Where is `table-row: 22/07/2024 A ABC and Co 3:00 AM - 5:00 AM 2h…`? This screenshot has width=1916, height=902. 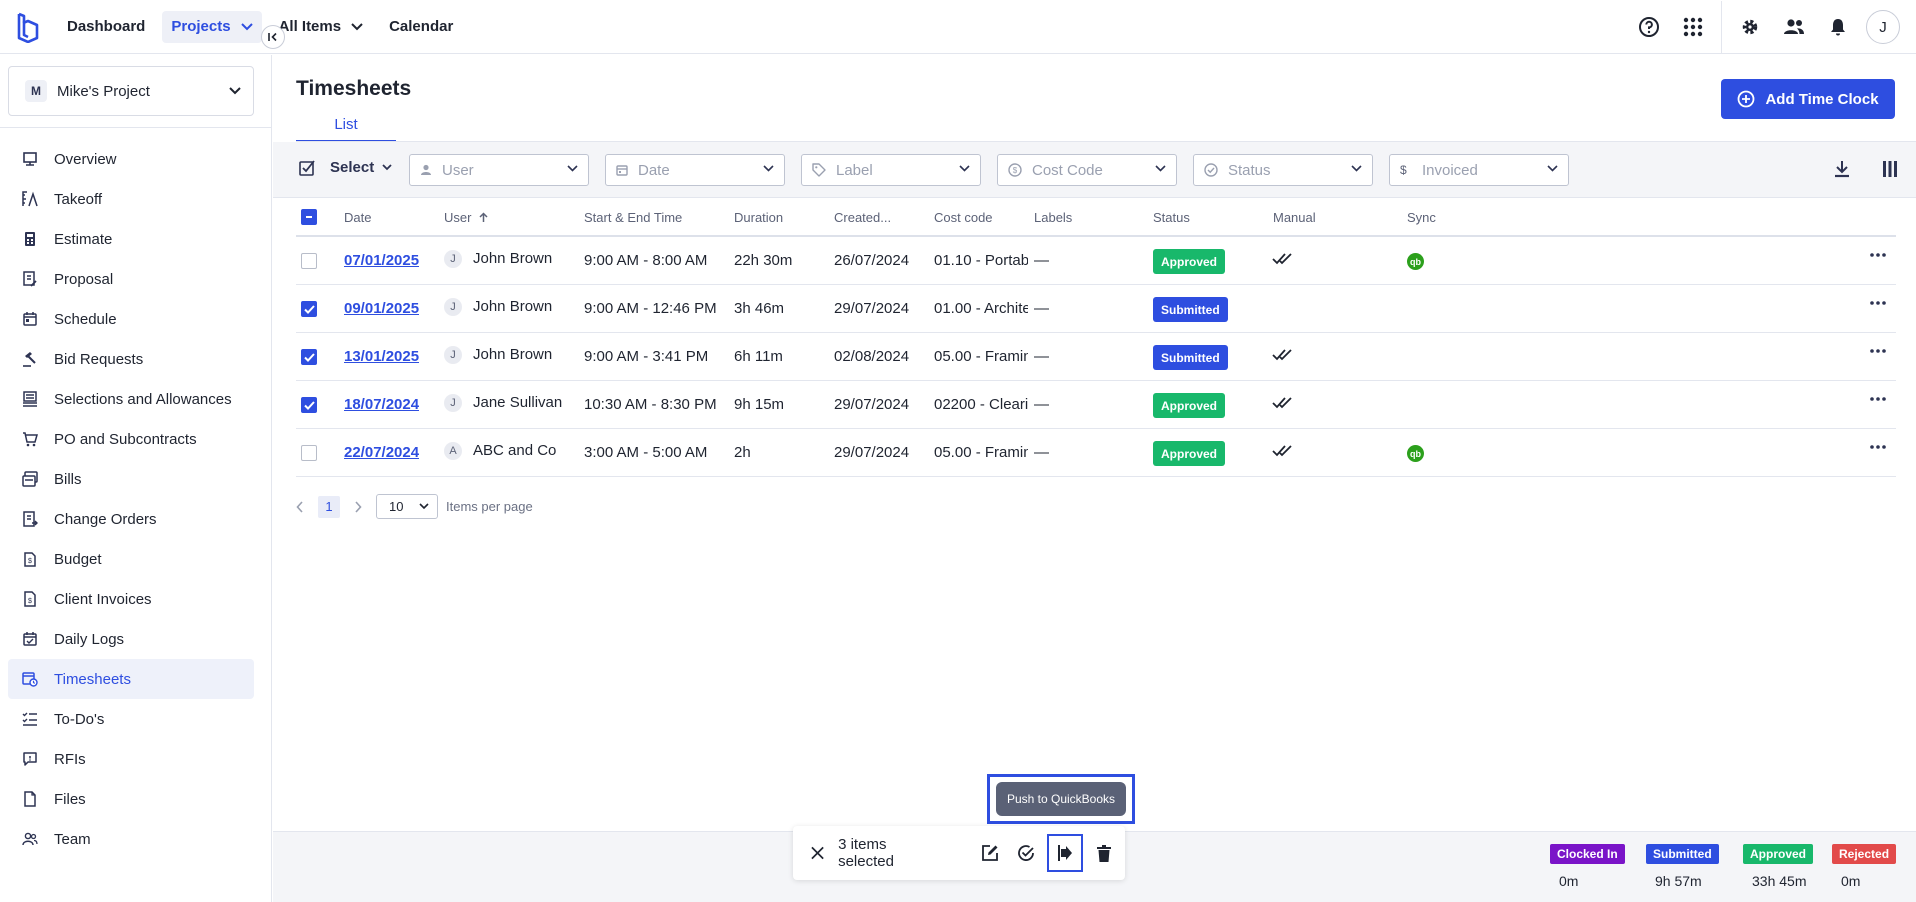 table-row: 22/07/2024 A ABC and Co 3:00 AM - 5:00 AM 2h… is located at coordinates (1096, 453).